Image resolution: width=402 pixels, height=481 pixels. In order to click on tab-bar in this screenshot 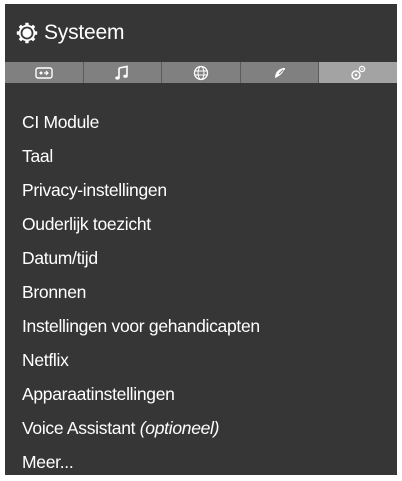, I will do `click(201, 72)`.